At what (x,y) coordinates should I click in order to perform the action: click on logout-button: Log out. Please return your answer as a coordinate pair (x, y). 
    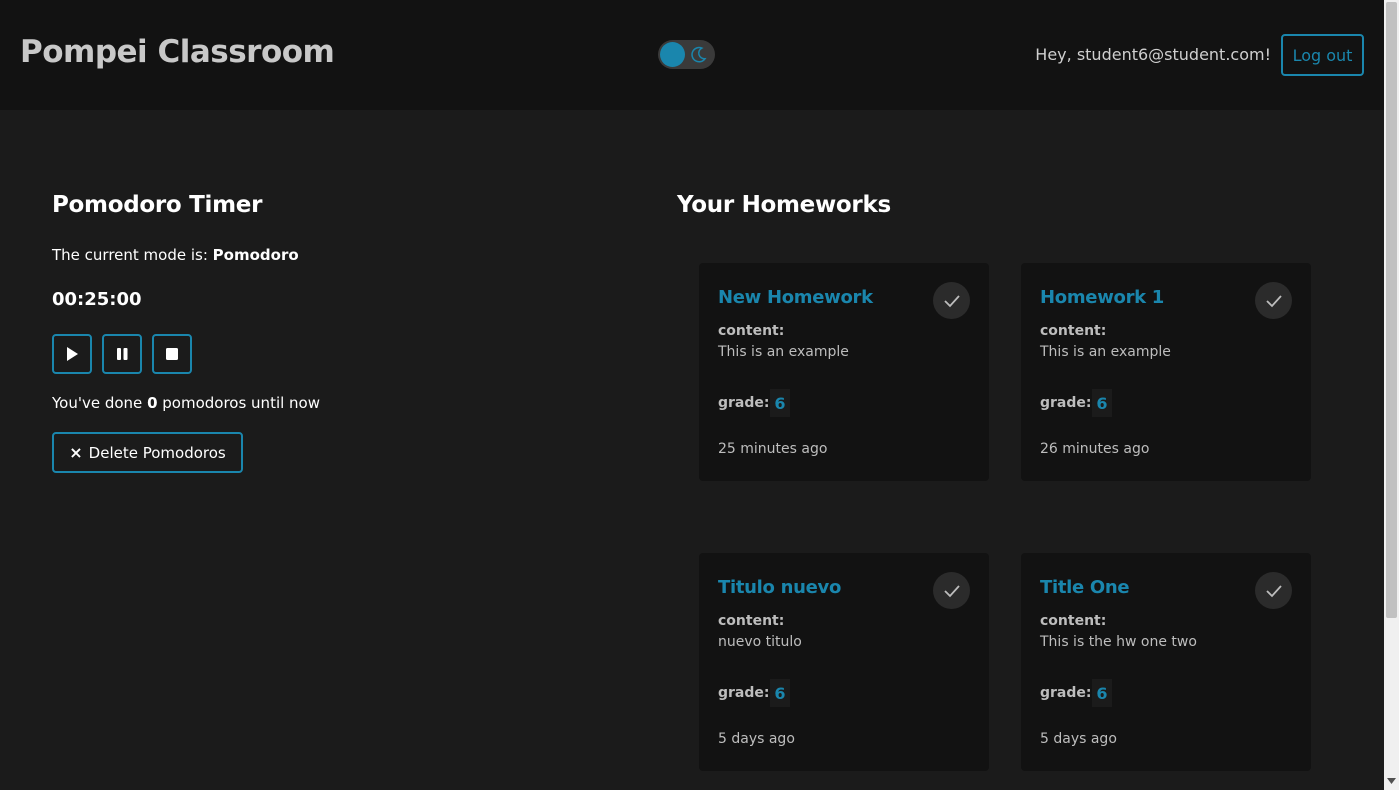
    Looking at the image, I should click on (1322, 55).